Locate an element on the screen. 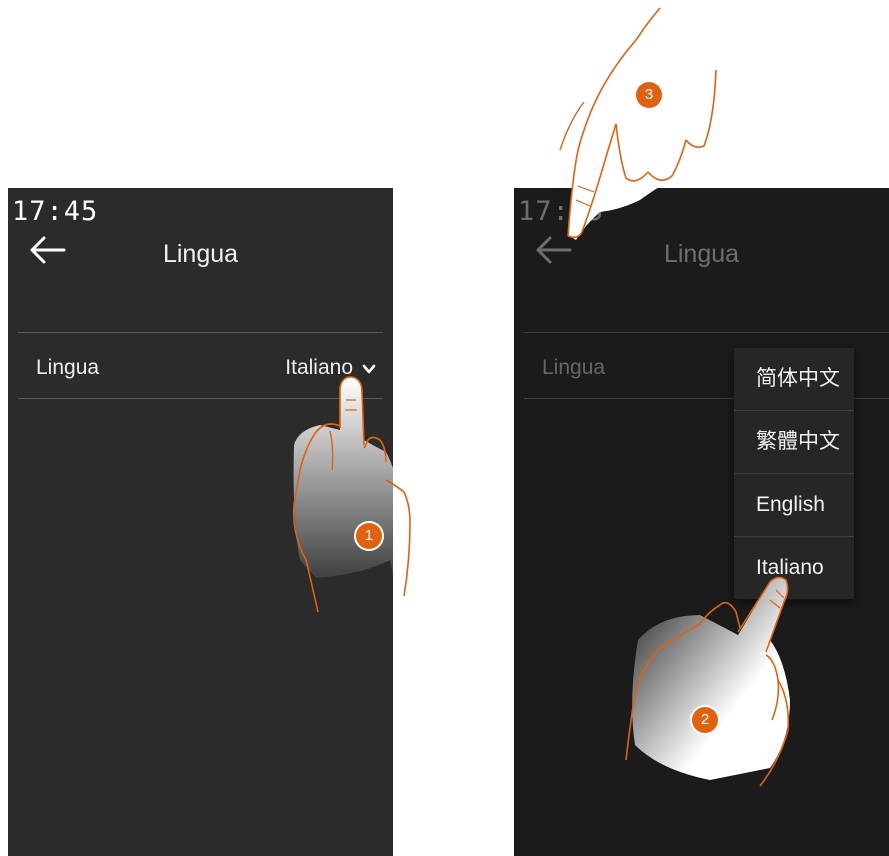 Image resolution: width=889 pixels, height=856 pixels. step-badge-3: 3 is located at coordinates (649, 95).